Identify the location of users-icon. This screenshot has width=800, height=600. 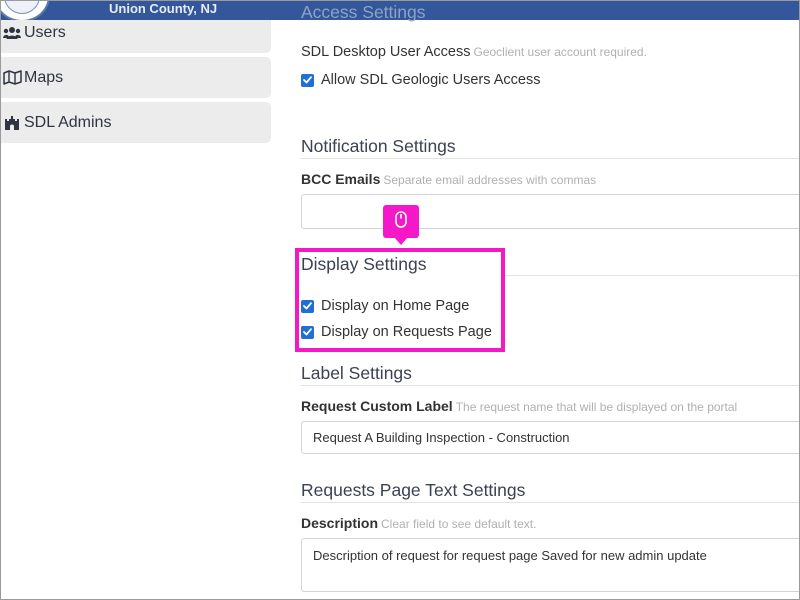
(12, 33).